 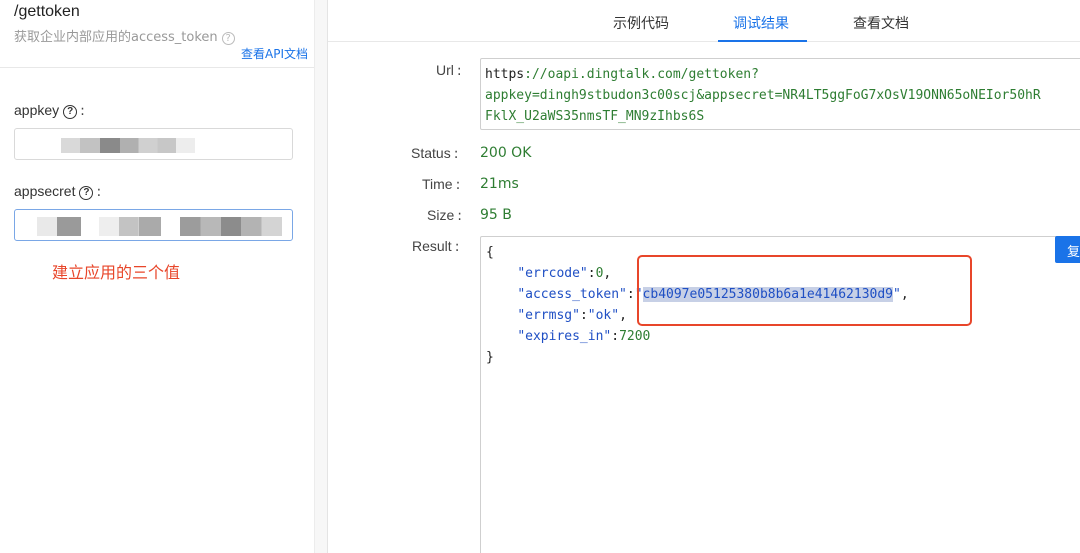 What do you see at coordinates (157, 67) in the screenshot?
I see `divider` at bounding box center [157, 67].